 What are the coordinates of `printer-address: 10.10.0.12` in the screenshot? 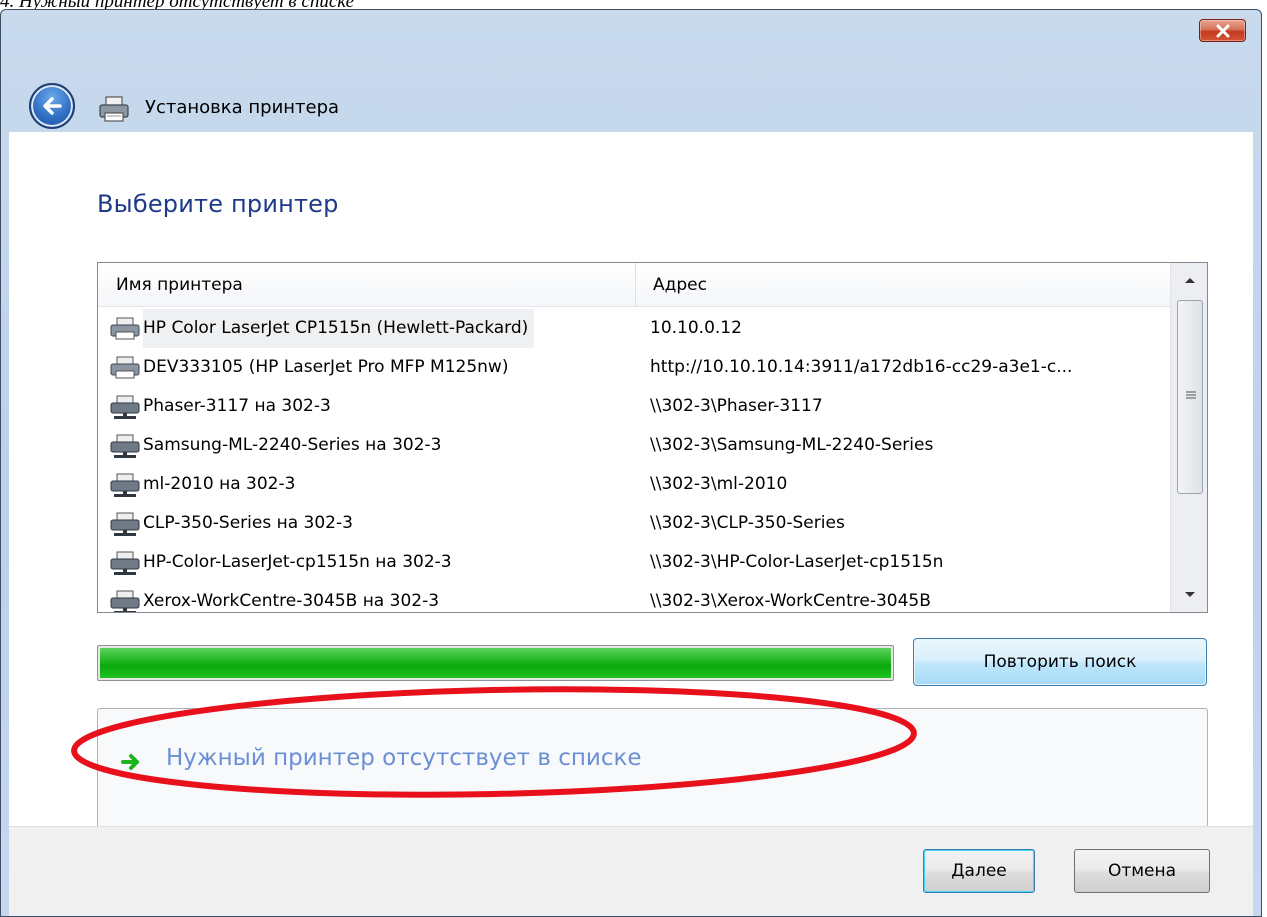 It's located at (696, 328).